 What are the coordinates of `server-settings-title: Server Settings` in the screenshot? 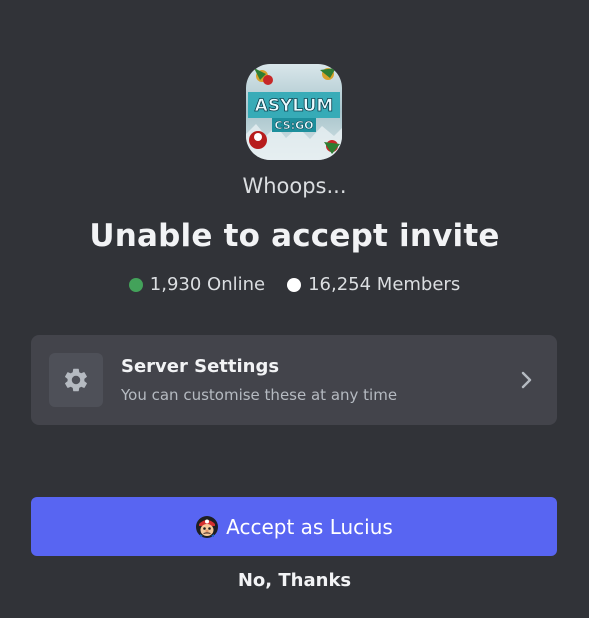 It's located at (200, 366).